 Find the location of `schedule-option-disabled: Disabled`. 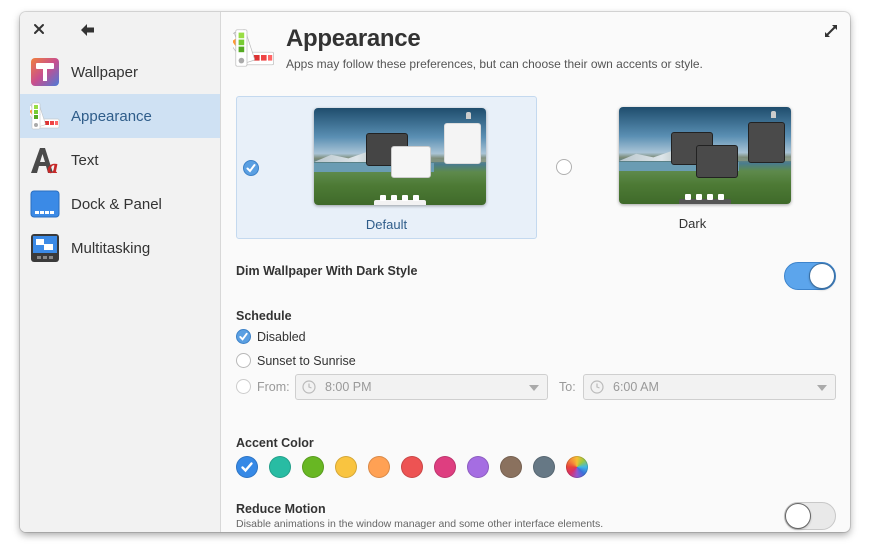

schedule-option-disabled: Disabled is located at coordinates (271, 336).